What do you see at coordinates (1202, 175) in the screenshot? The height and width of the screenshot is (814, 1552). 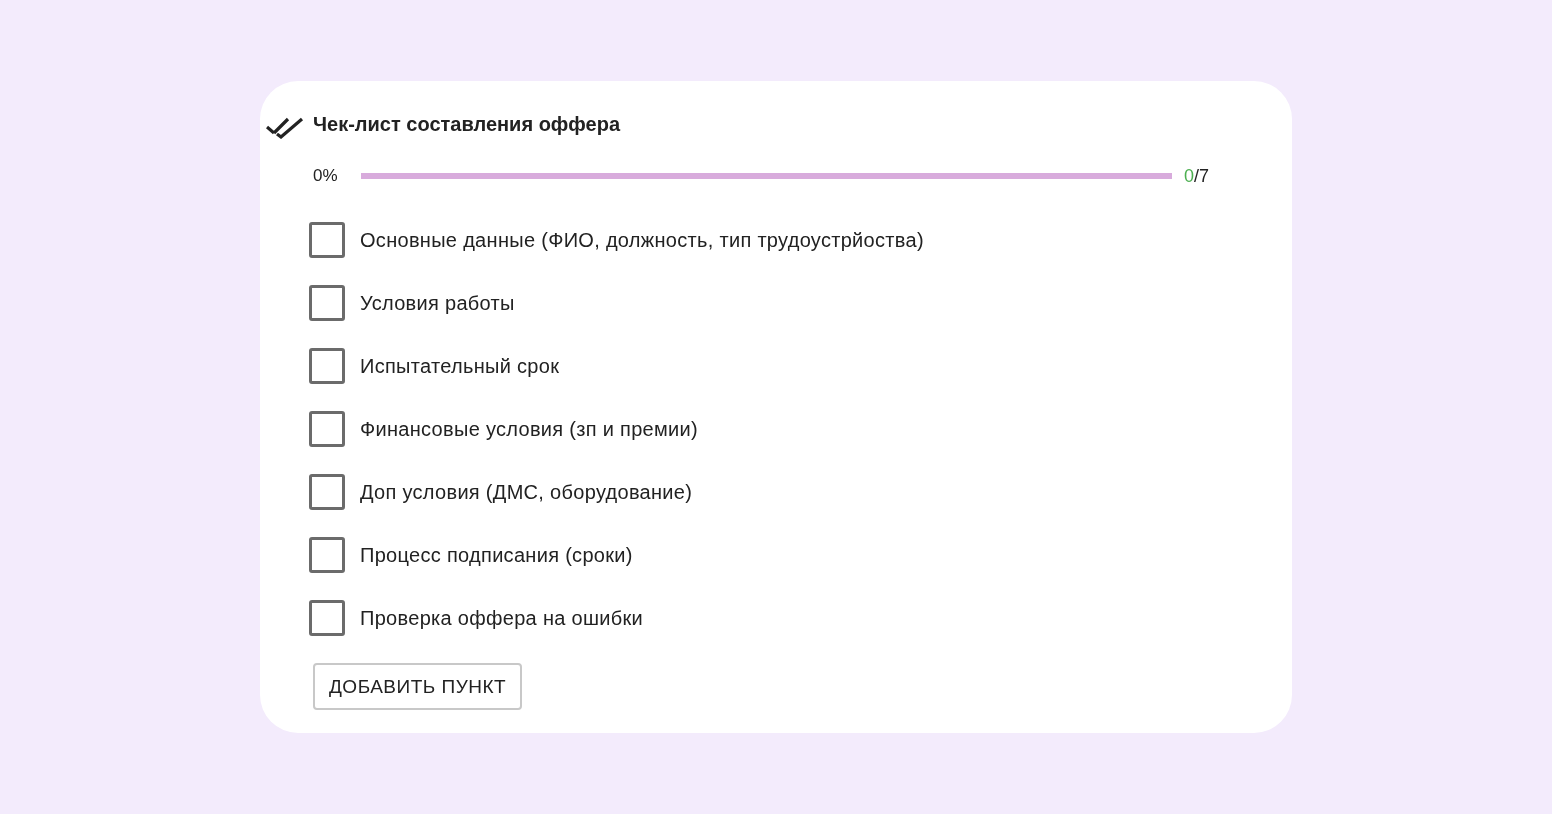 I see `total-count: /7` at bounding box center [1202, 175].